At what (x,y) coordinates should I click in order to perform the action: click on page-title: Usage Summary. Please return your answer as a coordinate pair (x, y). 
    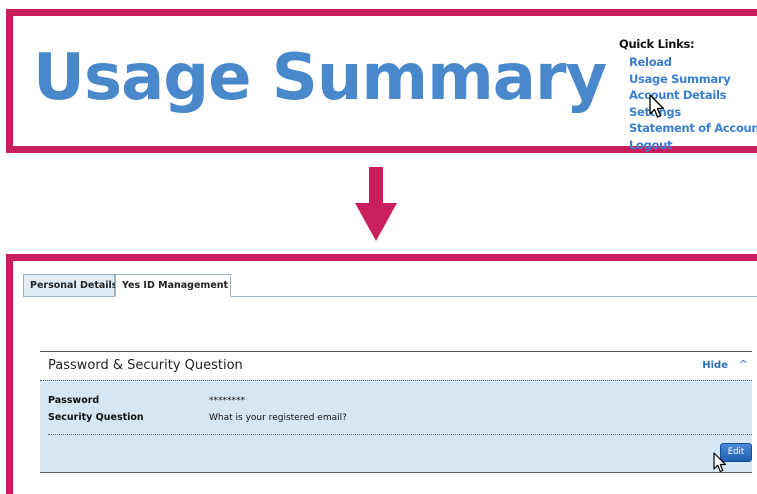
    Looking at the image, I should click on (320, 78).